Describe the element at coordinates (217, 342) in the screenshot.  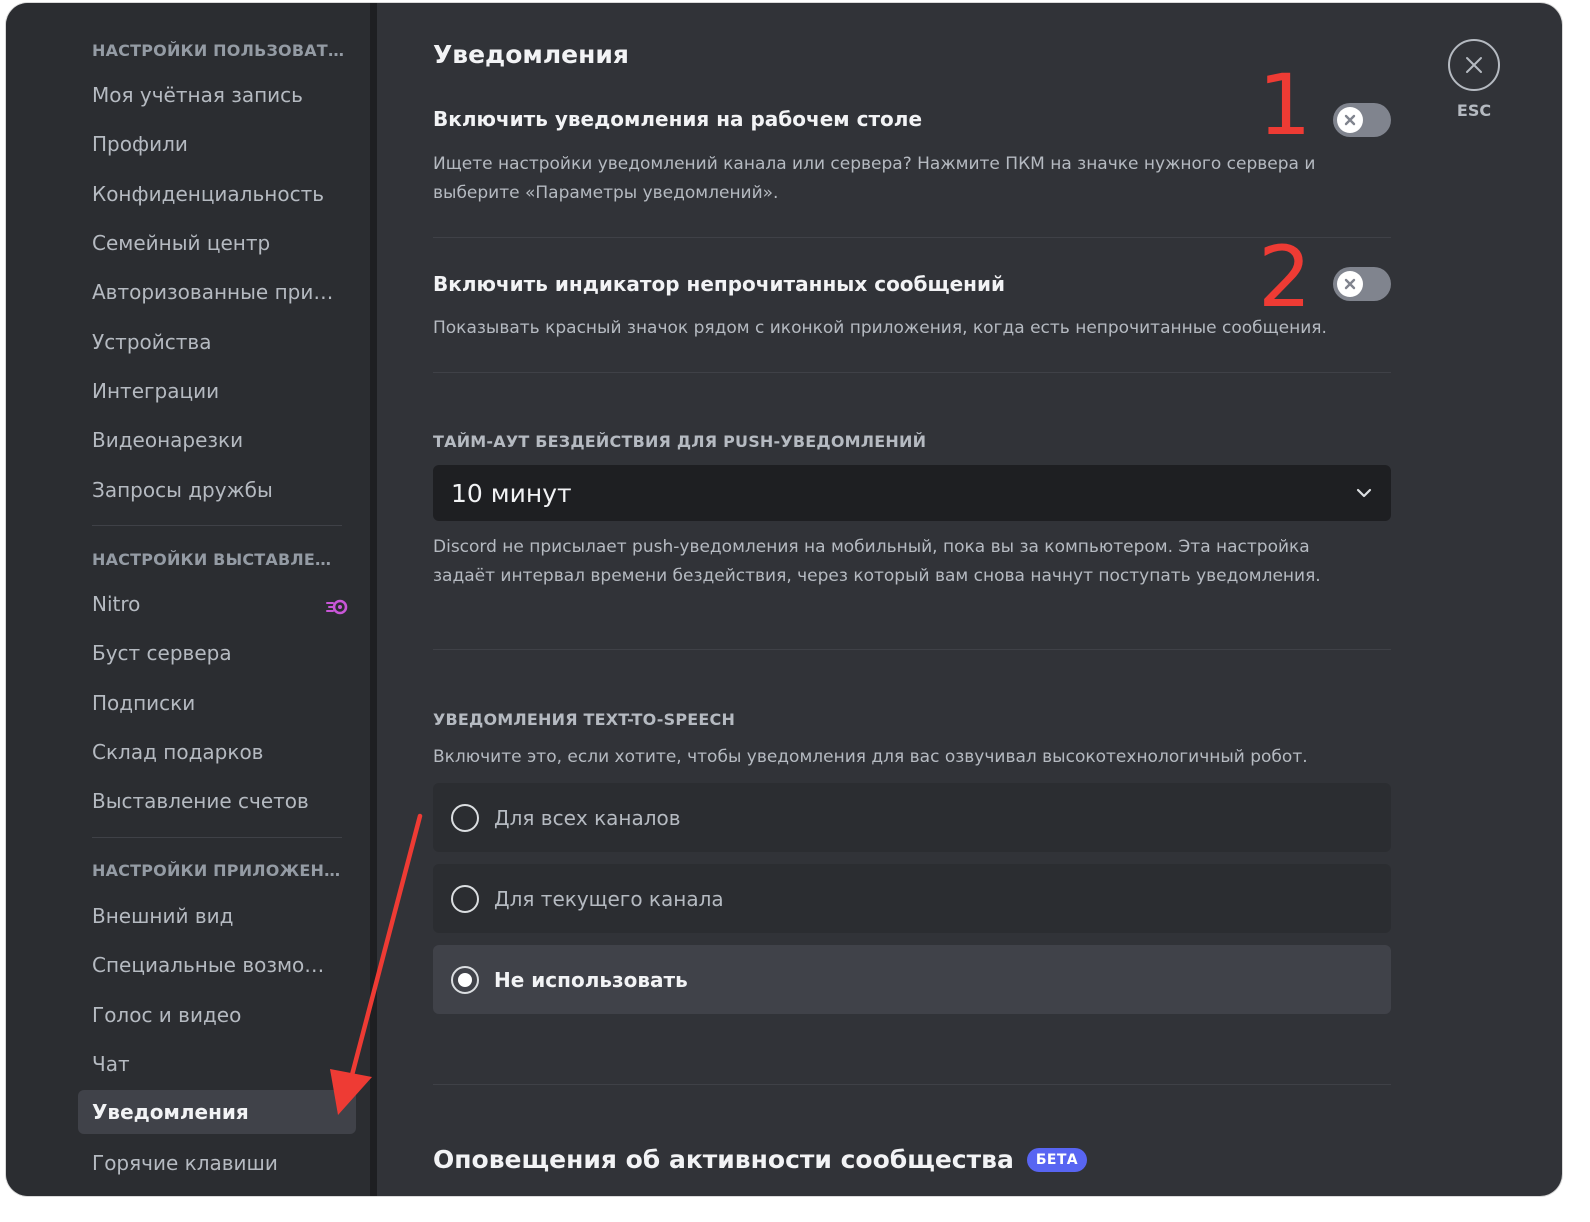
I see `sidebar-item-devices: Устройства` at that location.